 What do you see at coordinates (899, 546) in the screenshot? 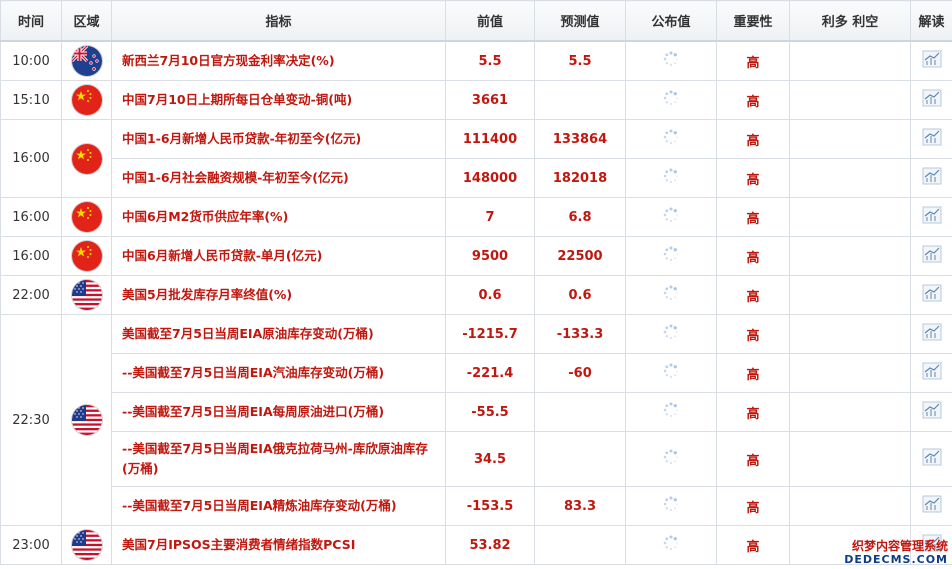
I see `watermark-title: 织梦内容管理系统` at bounding box center [899, 546].